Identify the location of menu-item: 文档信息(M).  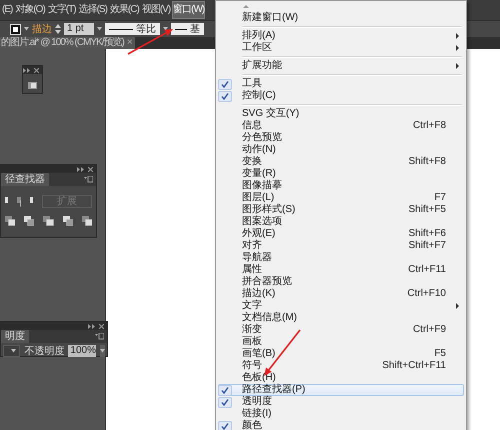
(341, 318).